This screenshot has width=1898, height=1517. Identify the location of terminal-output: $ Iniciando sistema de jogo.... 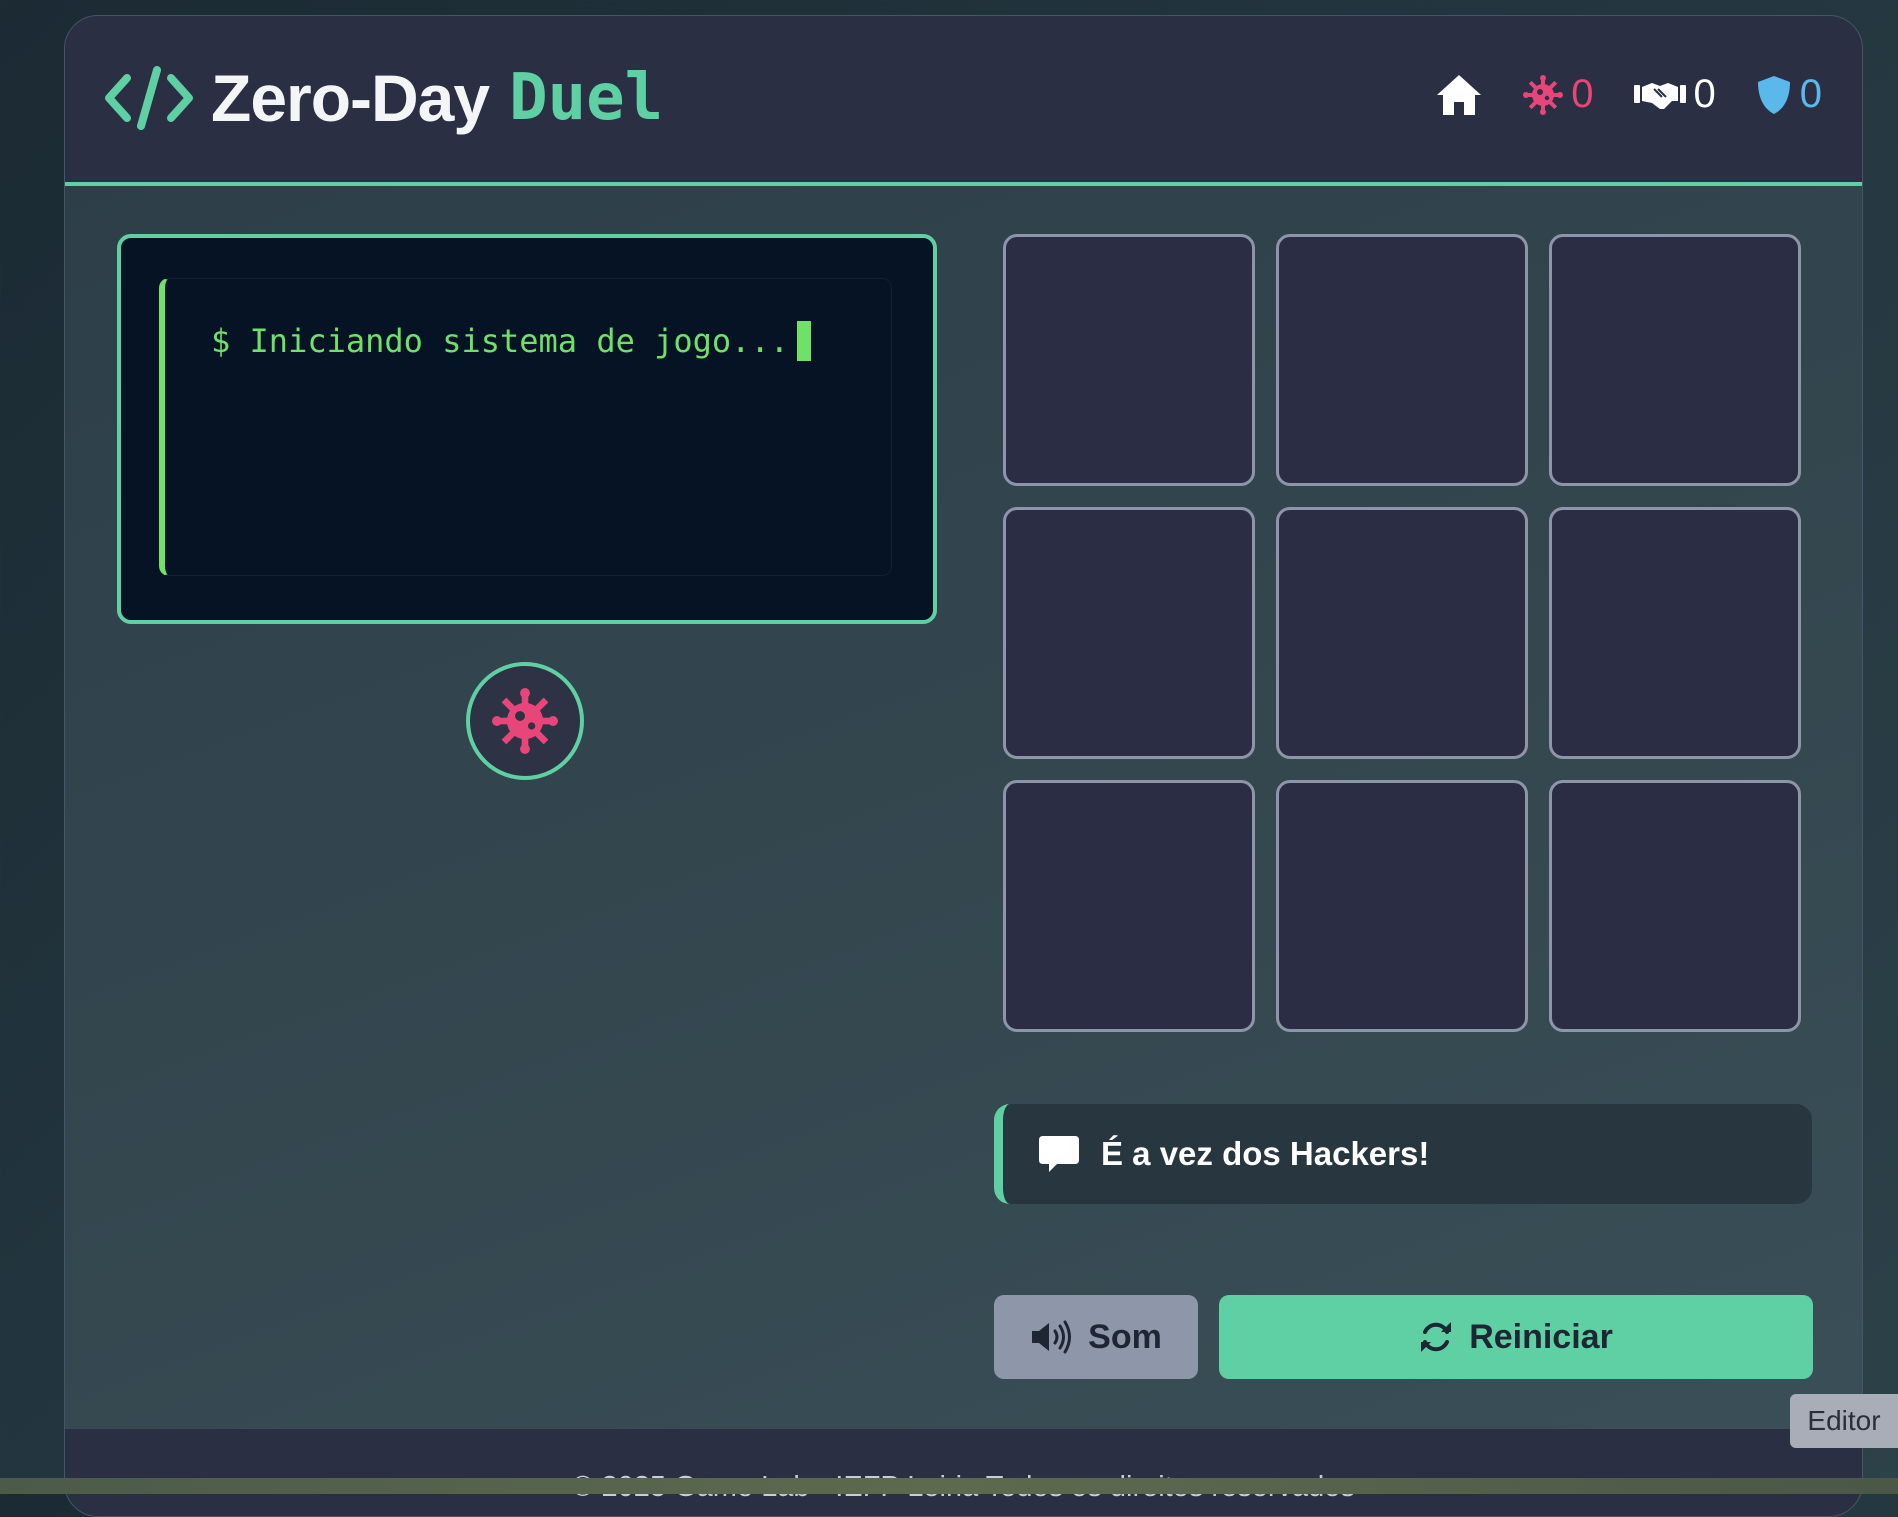
(525, 427).